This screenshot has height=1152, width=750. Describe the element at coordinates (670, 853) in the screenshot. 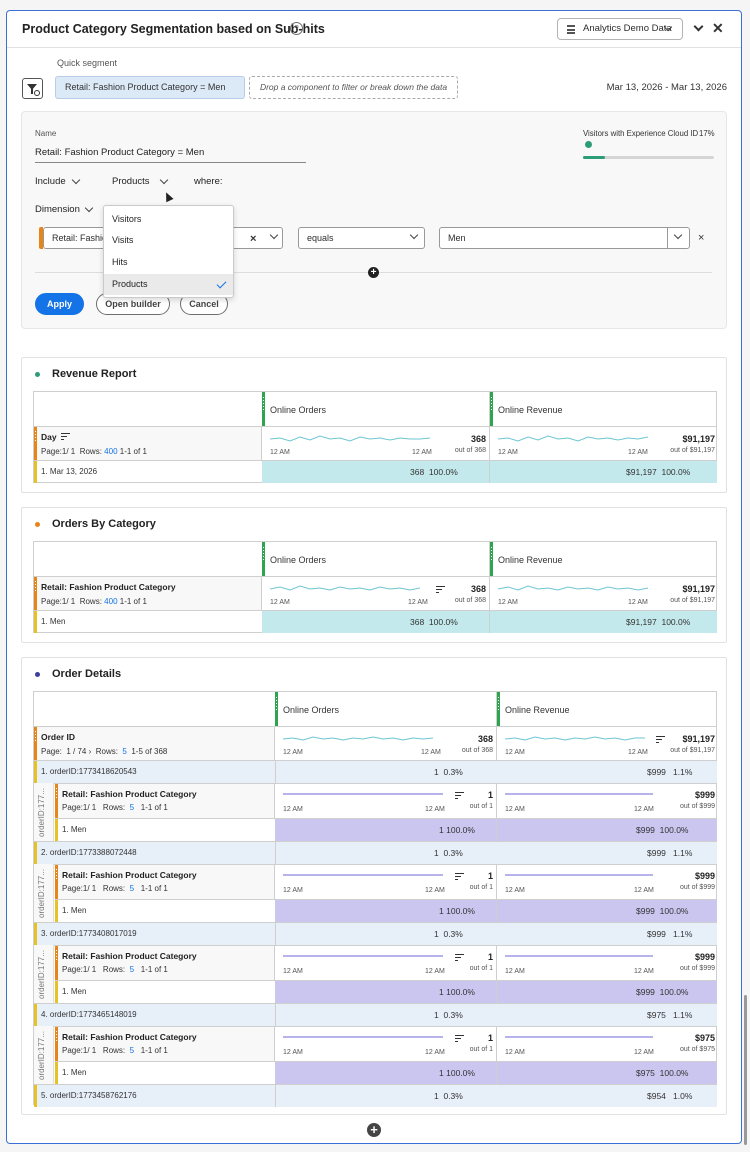

I see `cell-value: $999 1.1%` at that location.